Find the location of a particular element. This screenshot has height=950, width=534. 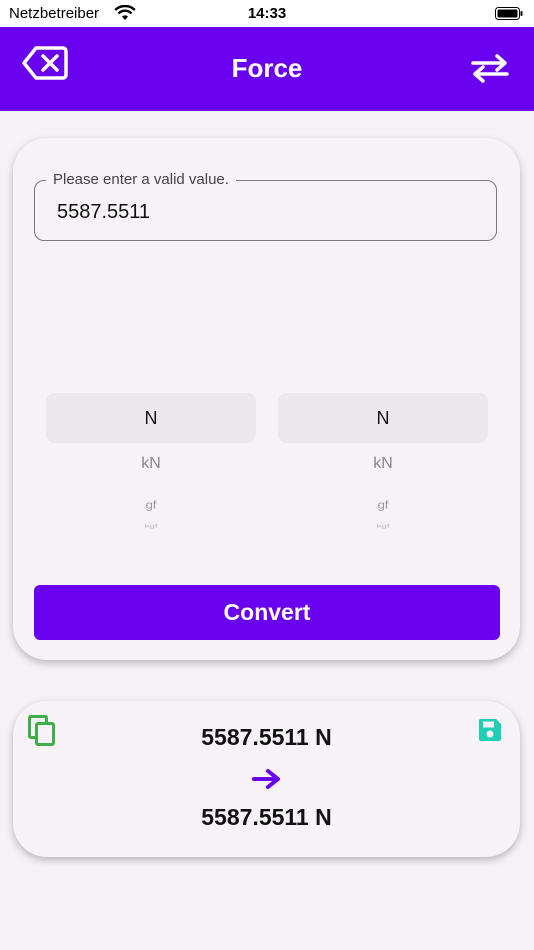

to-unit-option: kN is located at coordinates (383, 464).